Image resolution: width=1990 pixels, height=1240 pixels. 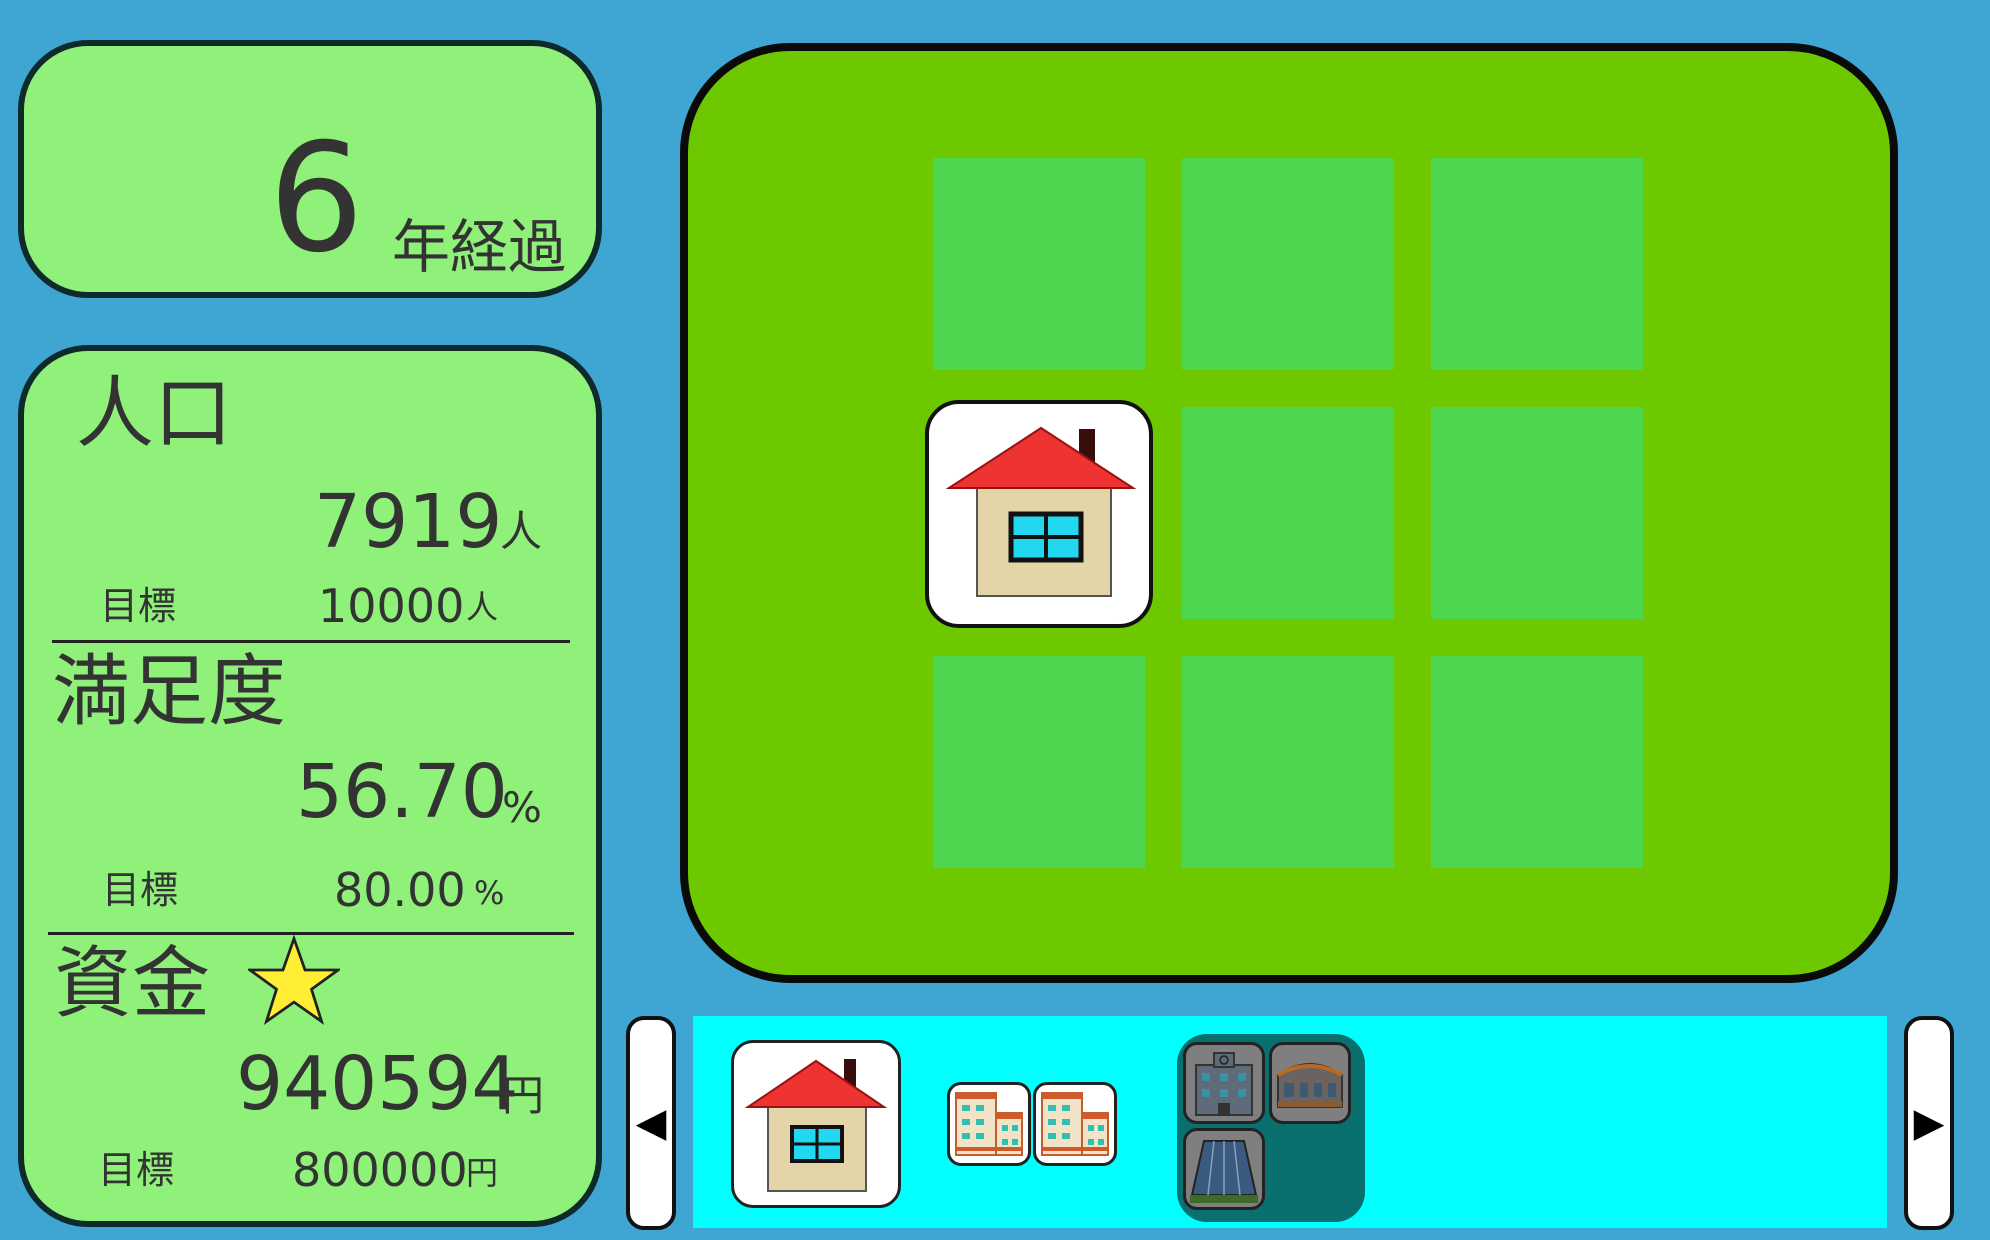 I want to click on build-office-button, so click(x=1224, y=1083).